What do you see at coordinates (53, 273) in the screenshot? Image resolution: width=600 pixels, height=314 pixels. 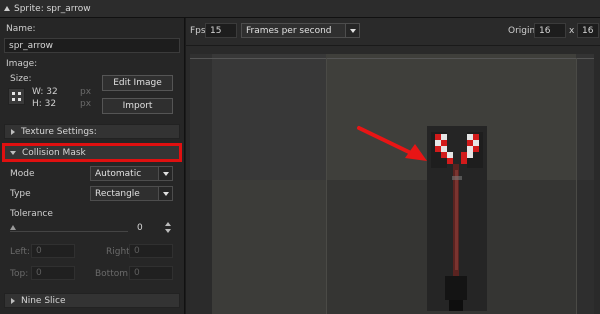 I see `top-input: 0` at bounding box center [53, 273].